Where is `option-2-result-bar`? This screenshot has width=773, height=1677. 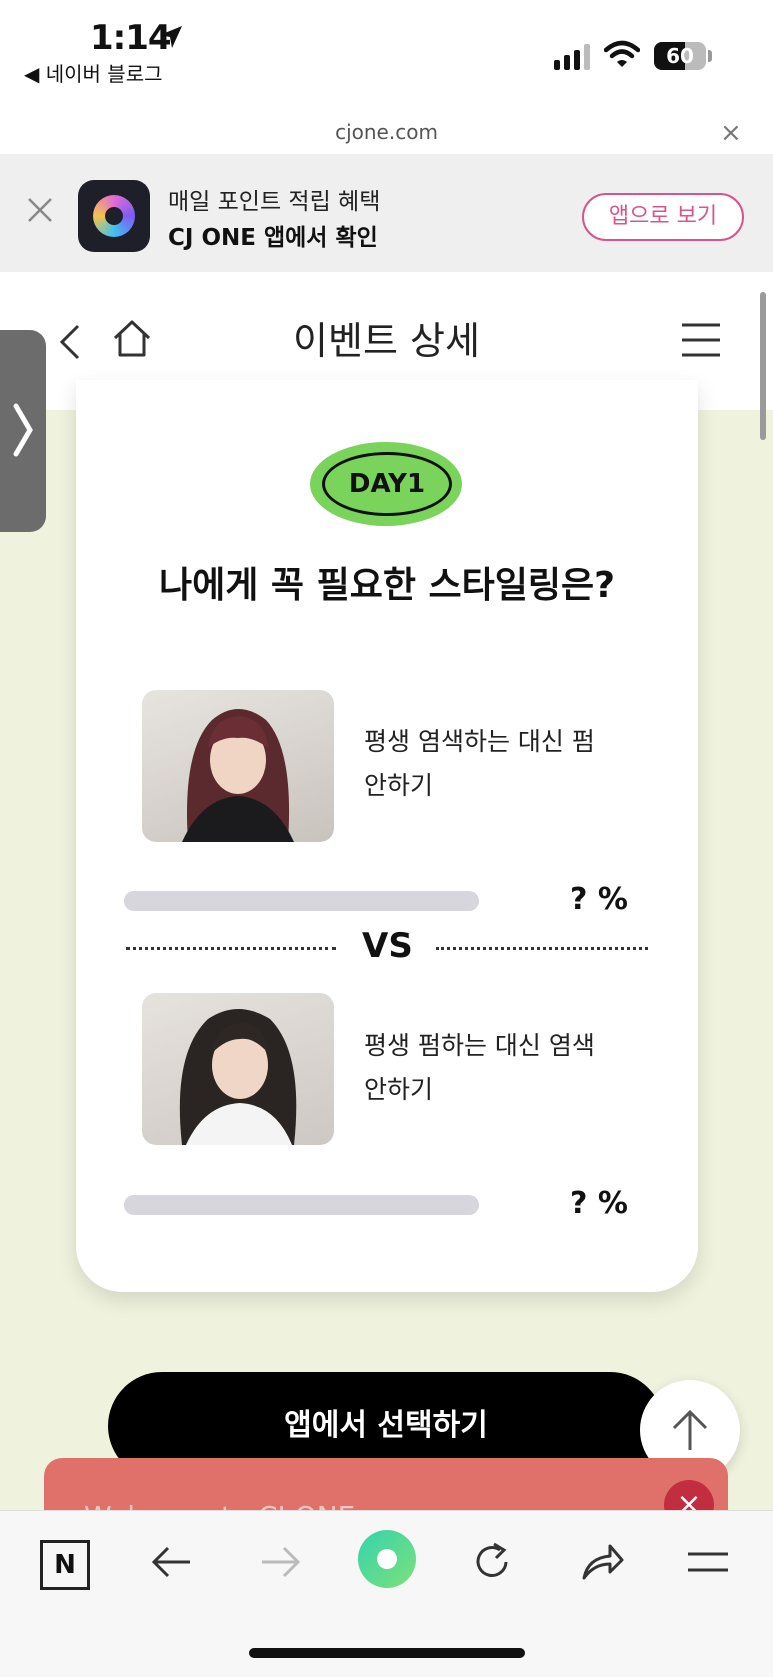 option-2-result-bar is located at coordinates (301, 1205).